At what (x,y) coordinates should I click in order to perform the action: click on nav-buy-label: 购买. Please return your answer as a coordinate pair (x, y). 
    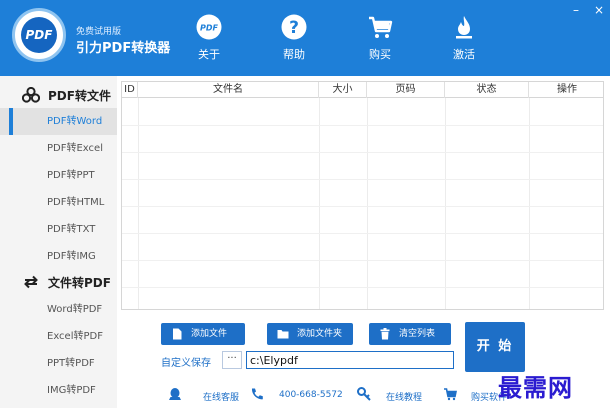
    Looking at the image, I should click on (380, 54).